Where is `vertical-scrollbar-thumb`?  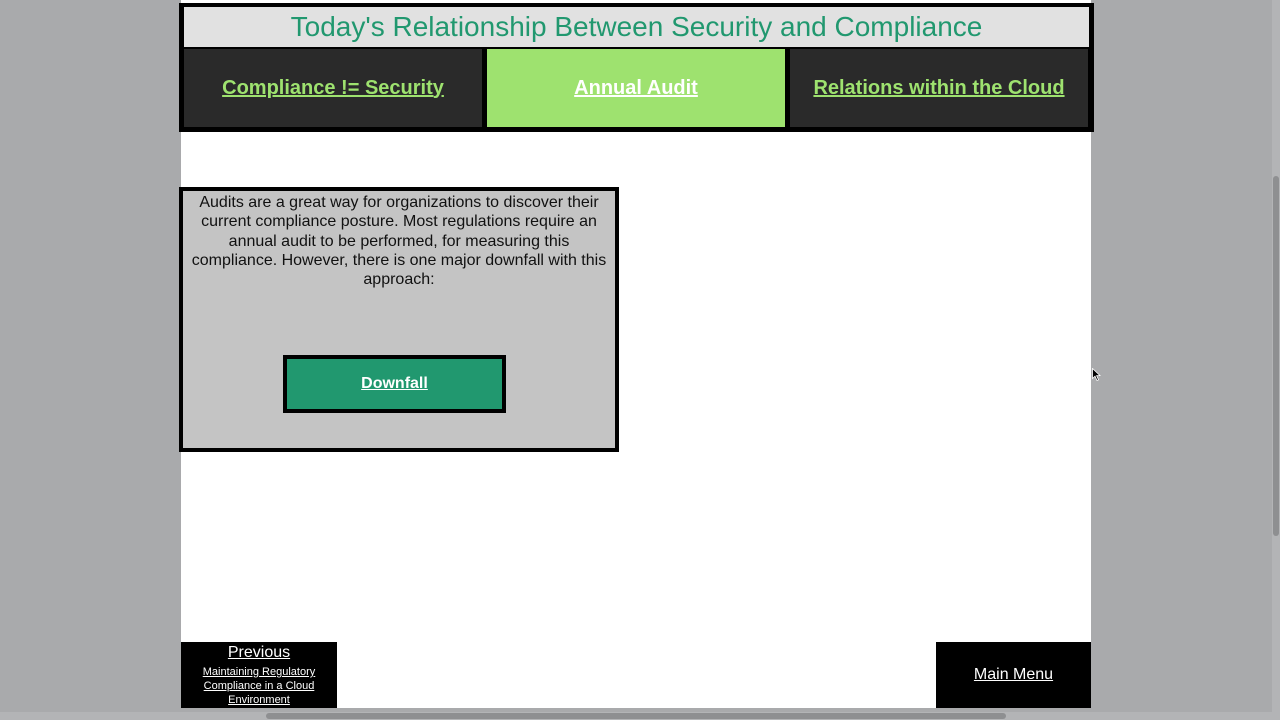
vertical-scrollbar-thumb is located at coordinates (1276, 356).